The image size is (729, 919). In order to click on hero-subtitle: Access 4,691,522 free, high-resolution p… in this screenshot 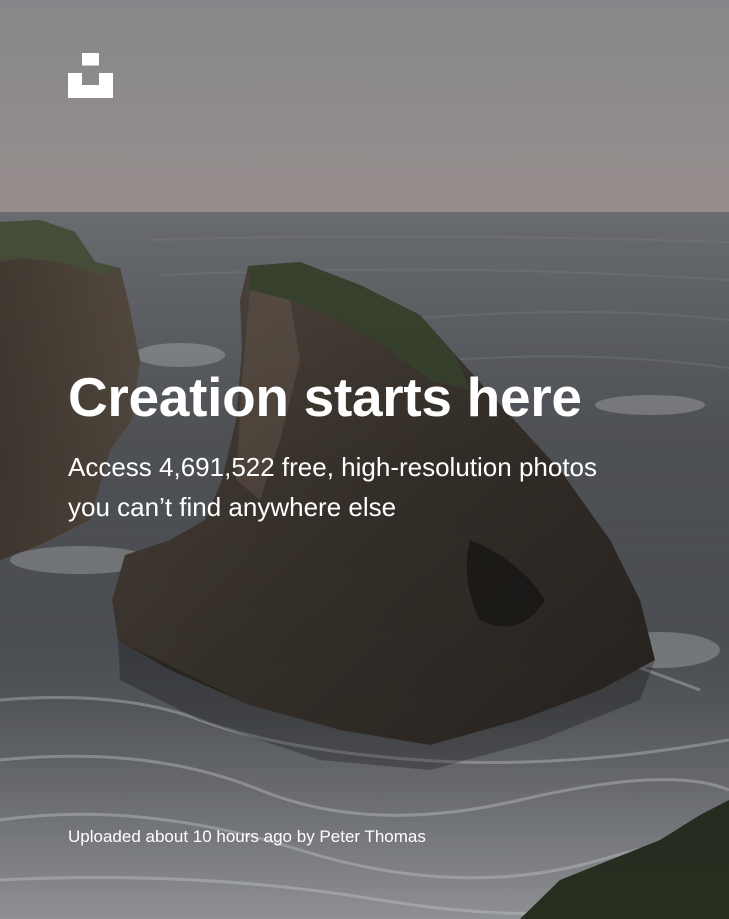, I will do `click(333, 487)`.